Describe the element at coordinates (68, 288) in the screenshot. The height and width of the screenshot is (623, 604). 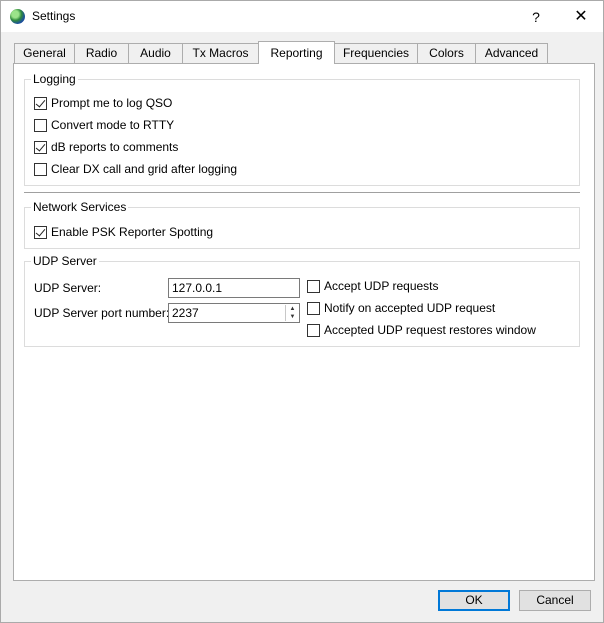
I see `udp-server-label: UDP Server:` at that location.